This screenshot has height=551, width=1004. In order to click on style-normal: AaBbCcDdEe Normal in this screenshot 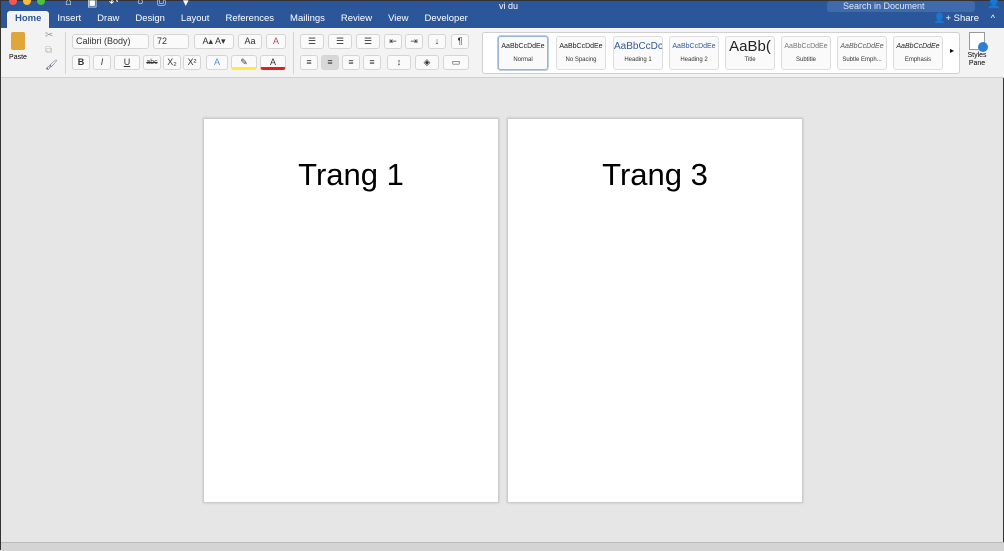, I will do `click(523, 53)`.